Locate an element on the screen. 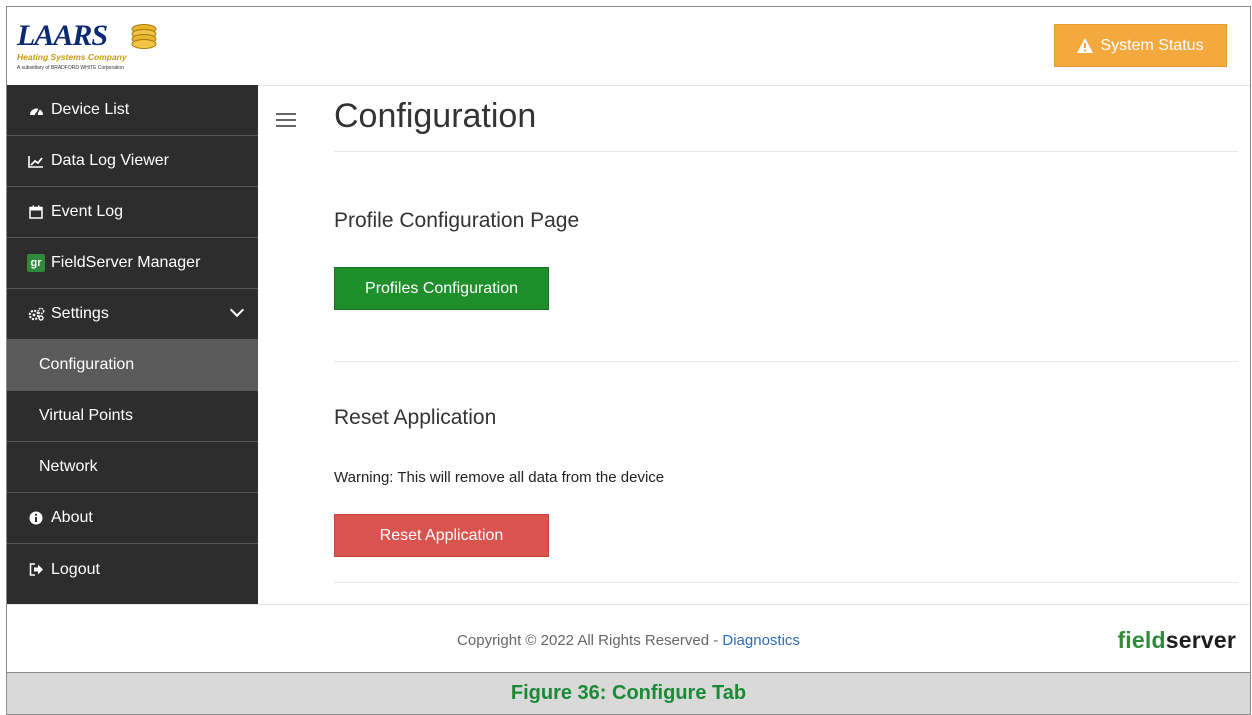  sidebar-item-network: Network is located at coordinates (132, 467).